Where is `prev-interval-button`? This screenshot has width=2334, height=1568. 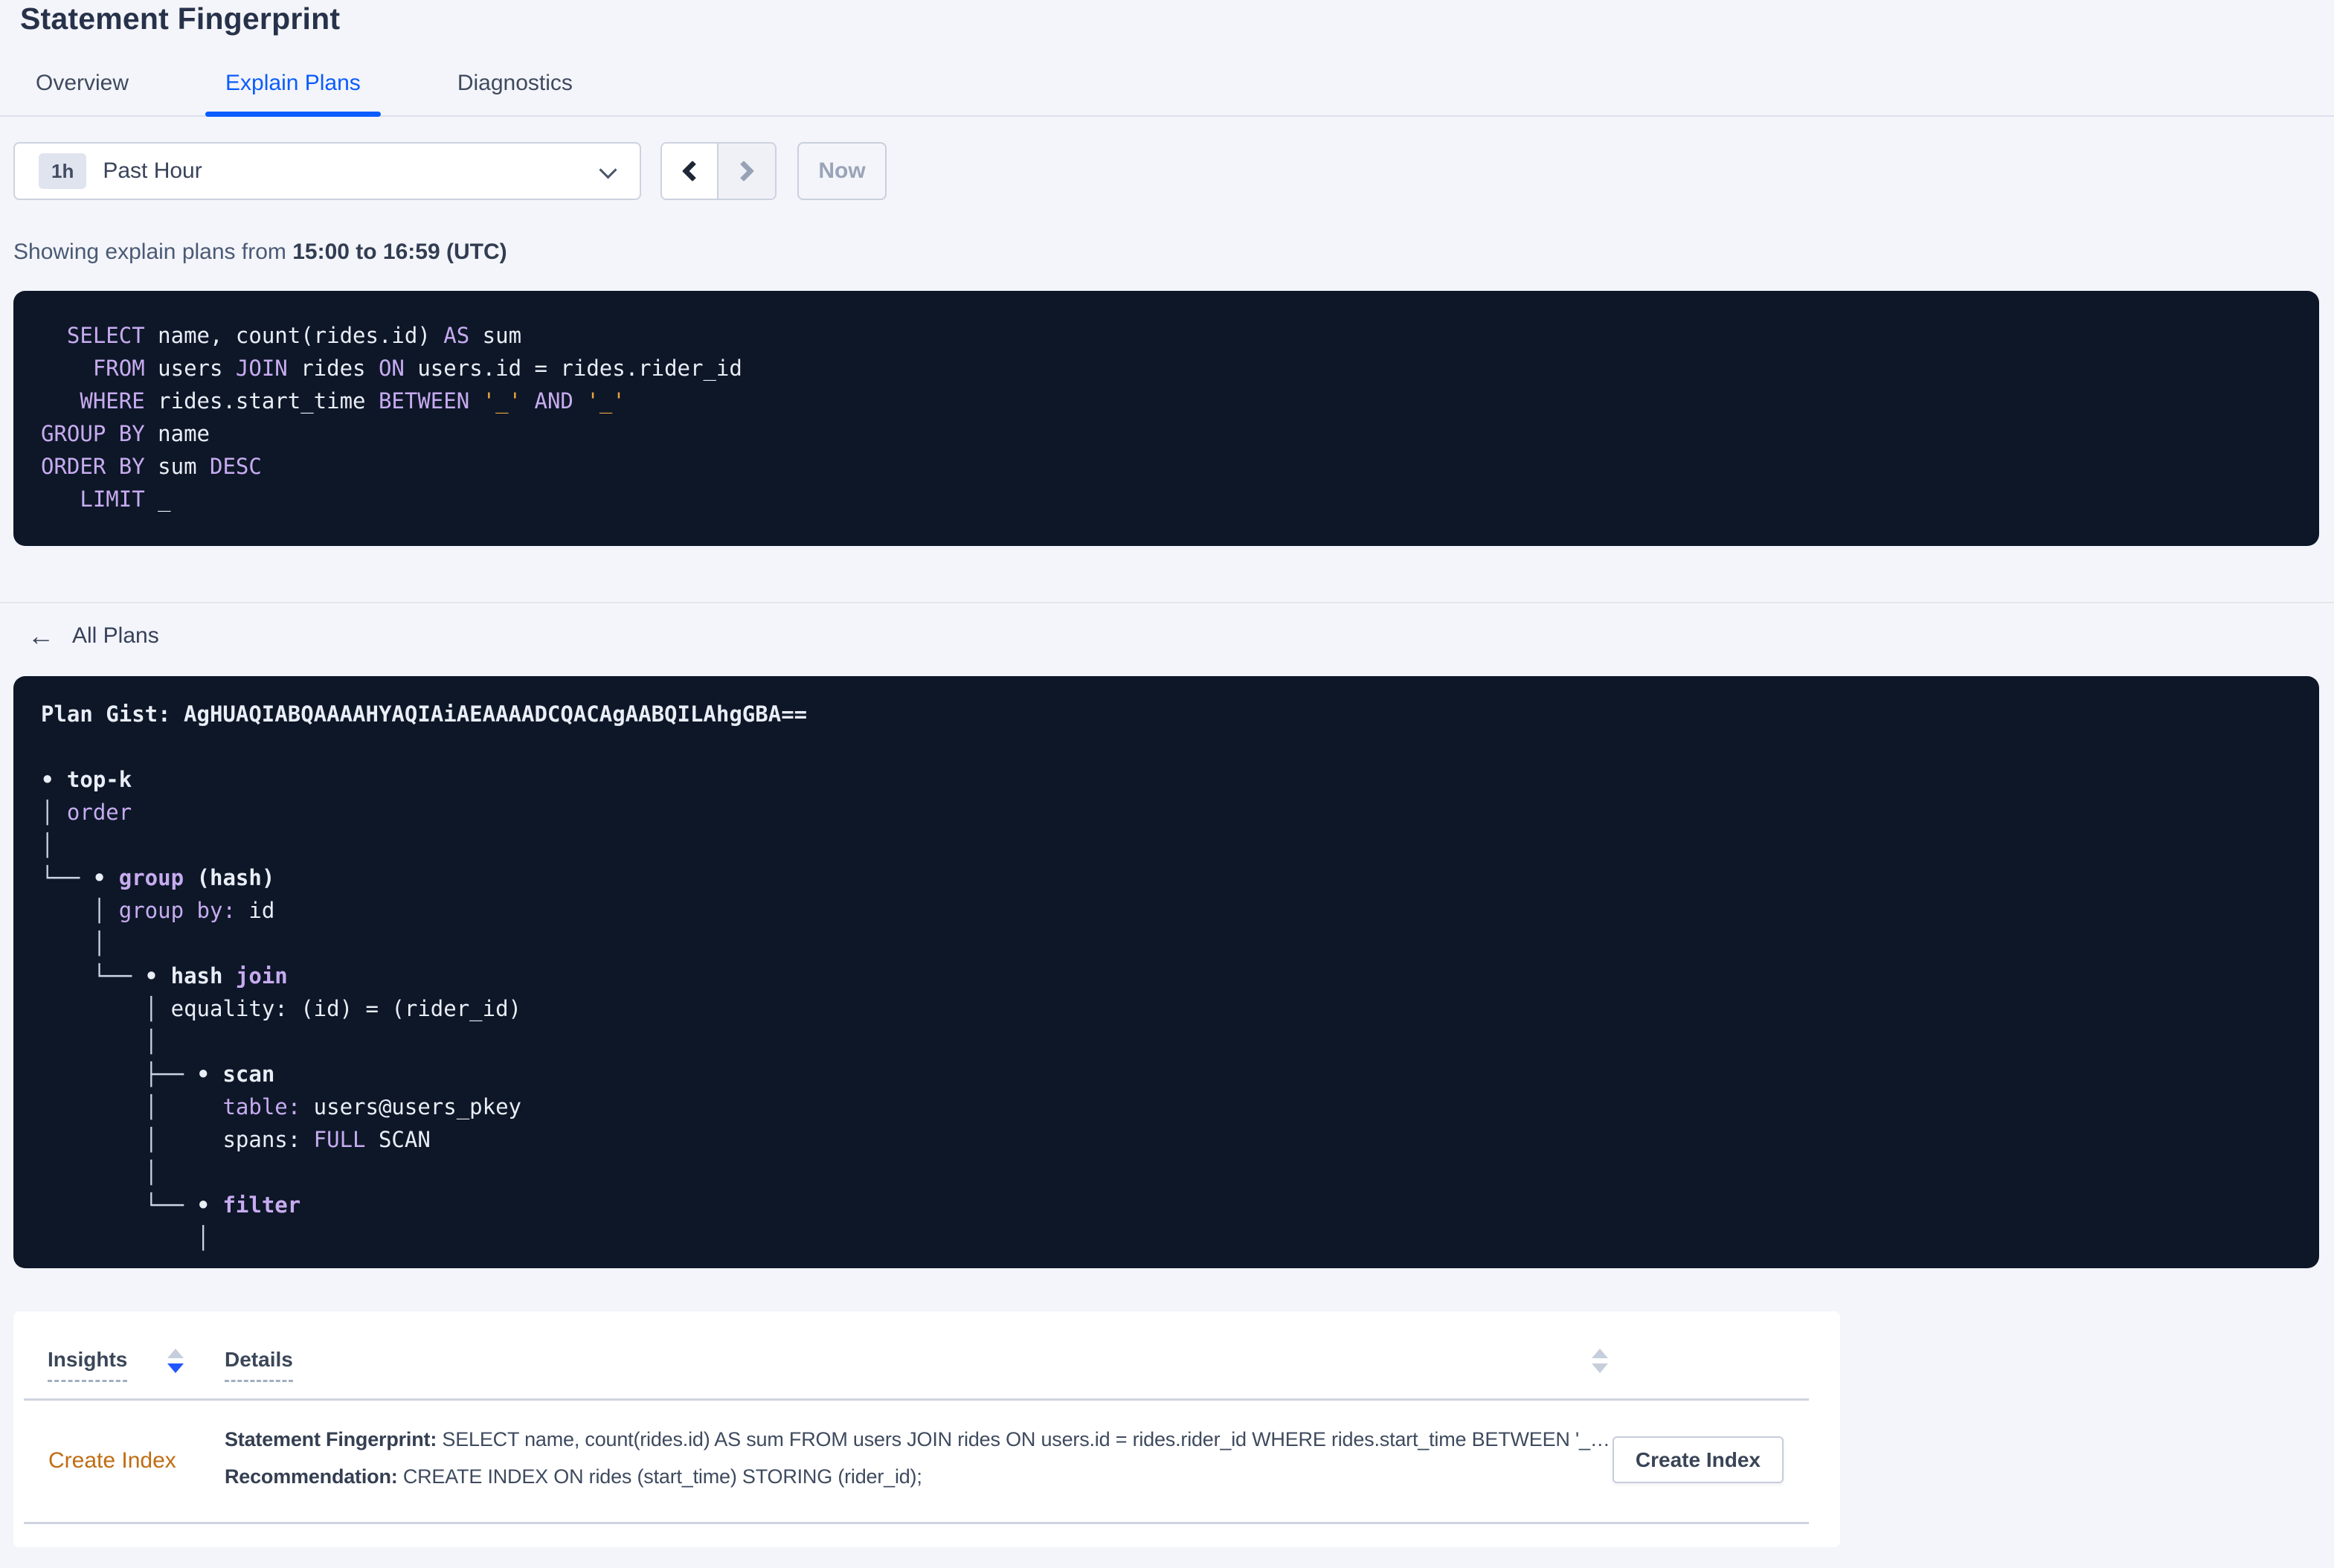 prev-interval-button is located at coordinates (690, 171).